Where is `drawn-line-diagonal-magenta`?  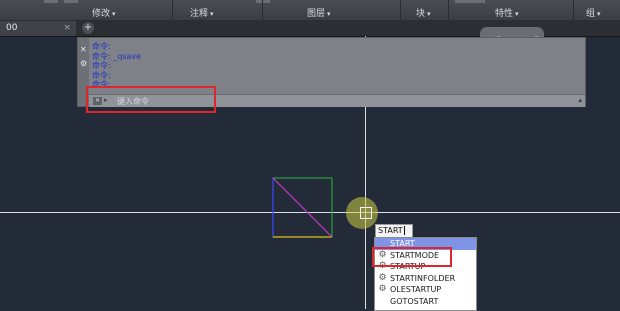
drawn-line-diagonal-magenta is located at coordinates (302, 207).